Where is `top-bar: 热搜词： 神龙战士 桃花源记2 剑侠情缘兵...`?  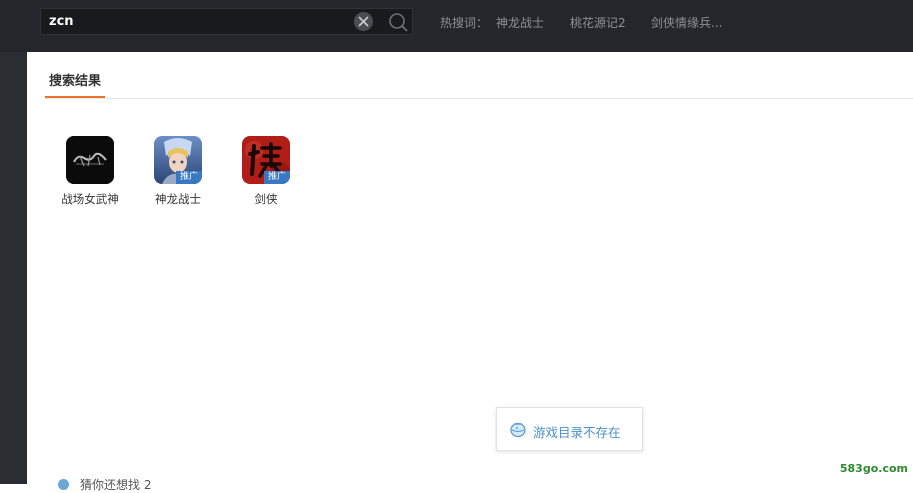 top-bar: 热搜词： 神龙战士 桃花源记2 剑侠情缘兵... is located at coordinates (456, 26).